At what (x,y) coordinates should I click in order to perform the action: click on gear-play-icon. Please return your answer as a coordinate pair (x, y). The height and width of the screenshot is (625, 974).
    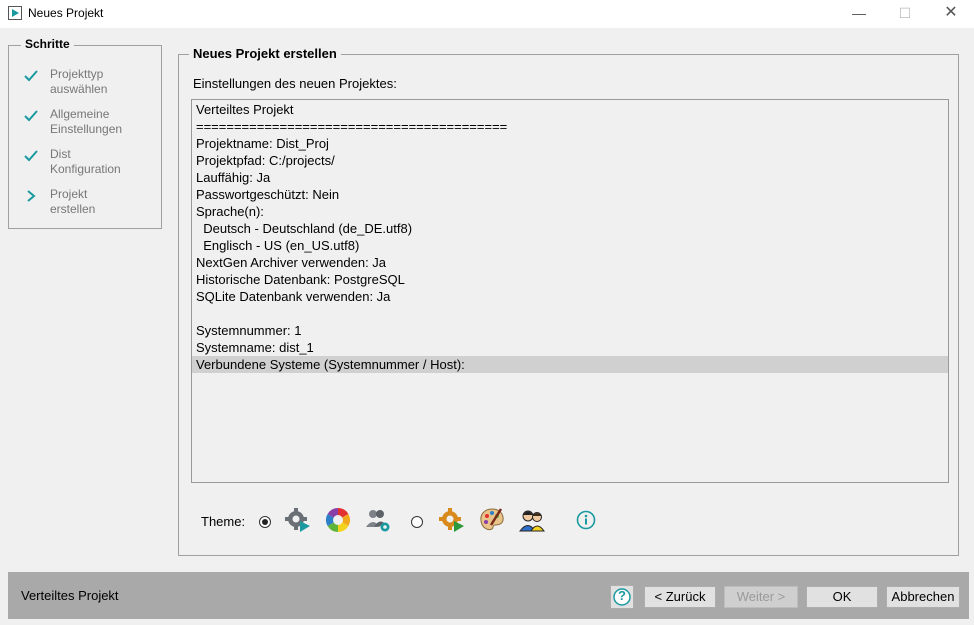
    Looking at the image, I should click on (298, 520).